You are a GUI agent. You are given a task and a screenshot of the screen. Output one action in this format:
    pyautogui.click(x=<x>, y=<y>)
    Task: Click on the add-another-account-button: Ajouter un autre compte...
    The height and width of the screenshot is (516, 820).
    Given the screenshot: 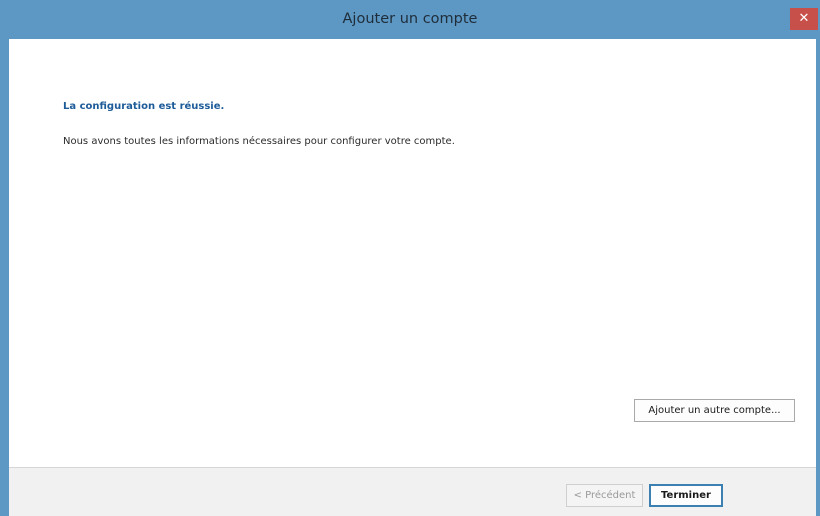 What is the action you would take?
    pyautogui.click(x=714, y=410)
    